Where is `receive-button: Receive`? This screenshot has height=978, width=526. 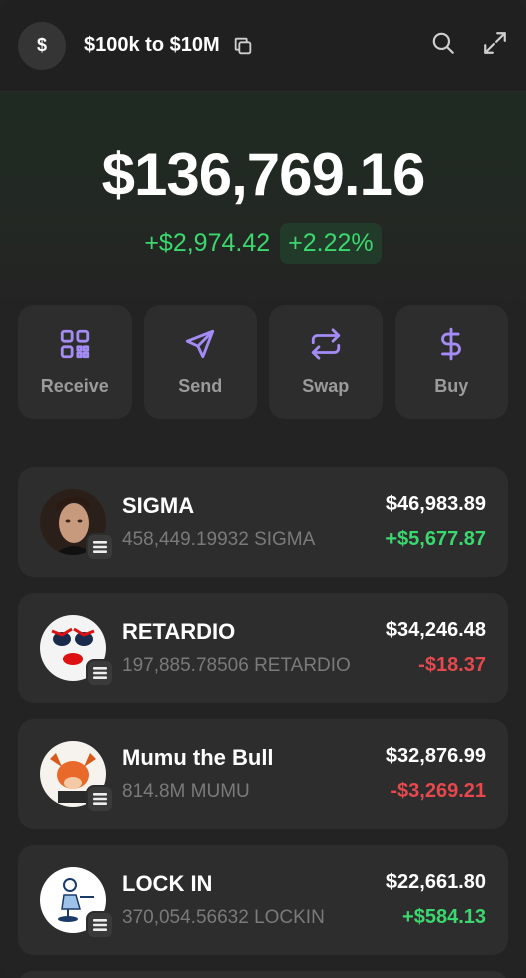
receive-button: Receive is located at coordinates (75, 362).